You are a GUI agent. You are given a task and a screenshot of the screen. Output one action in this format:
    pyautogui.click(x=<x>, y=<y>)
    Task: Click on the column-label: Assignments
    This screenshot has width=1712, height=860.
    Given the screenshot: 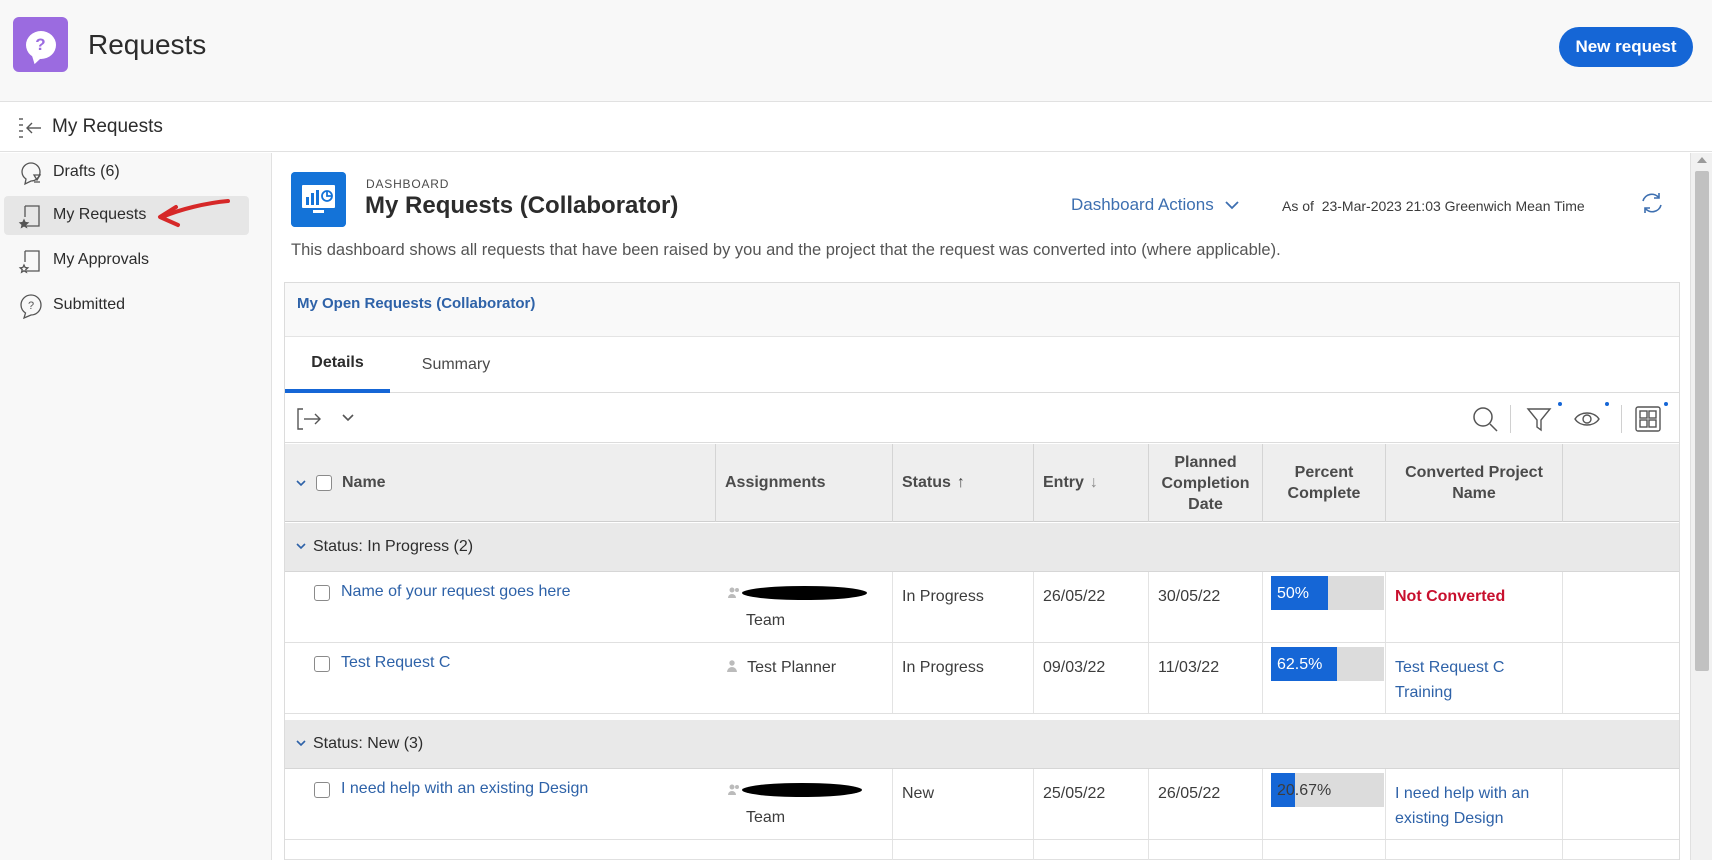 What is the action you would take?
    pyautogui.click(x=775, y=482)
    